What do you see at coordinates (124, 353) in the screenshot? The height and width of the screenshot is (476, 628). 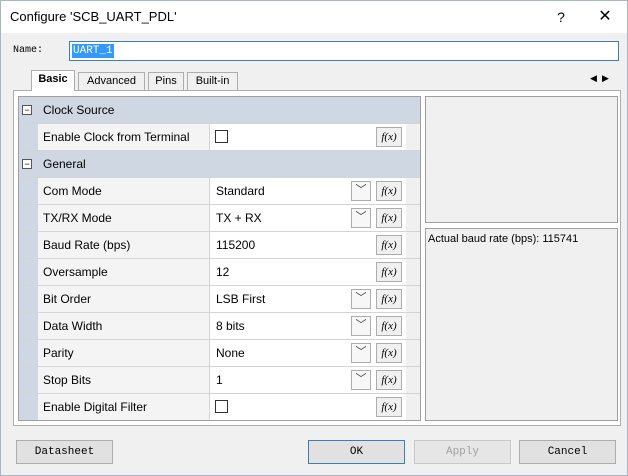 I see `param-label: Parity` at bounding box center [124, 353].